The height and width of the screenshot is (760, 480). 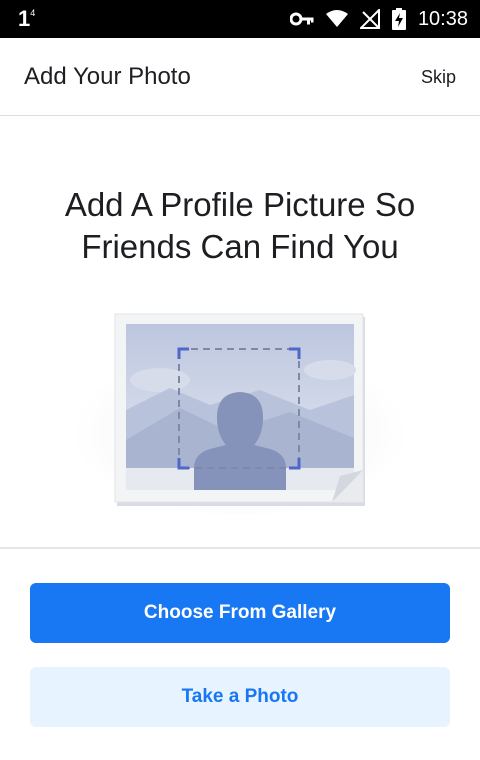 What do you see at coordinates (438, 77) in the screenshot?
I see `skip-button: Skip` at bounding box center [438, 77].